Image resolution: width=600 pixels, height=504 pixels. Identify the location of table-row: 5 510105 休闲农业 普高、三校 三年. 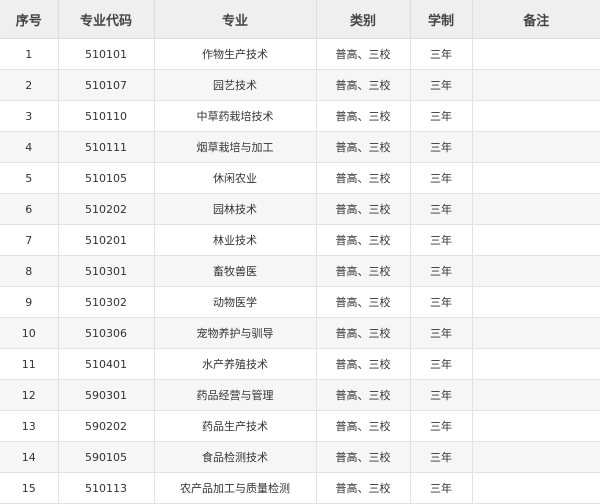
(300, 178).